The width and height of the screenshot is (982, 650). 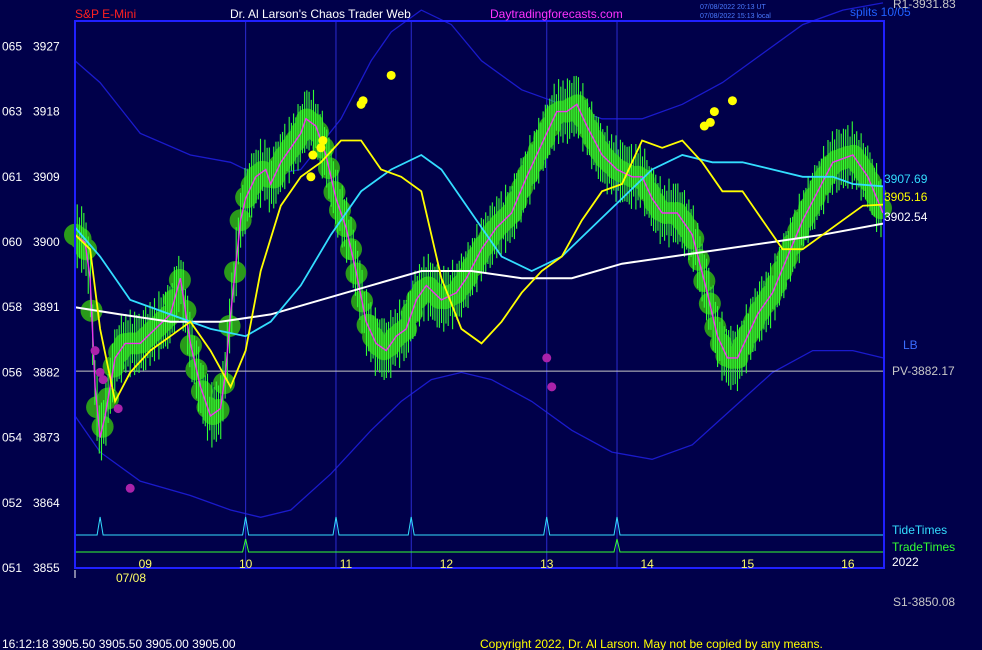 I want to click on x-tick-label: 14, so click(x=647, y=564).